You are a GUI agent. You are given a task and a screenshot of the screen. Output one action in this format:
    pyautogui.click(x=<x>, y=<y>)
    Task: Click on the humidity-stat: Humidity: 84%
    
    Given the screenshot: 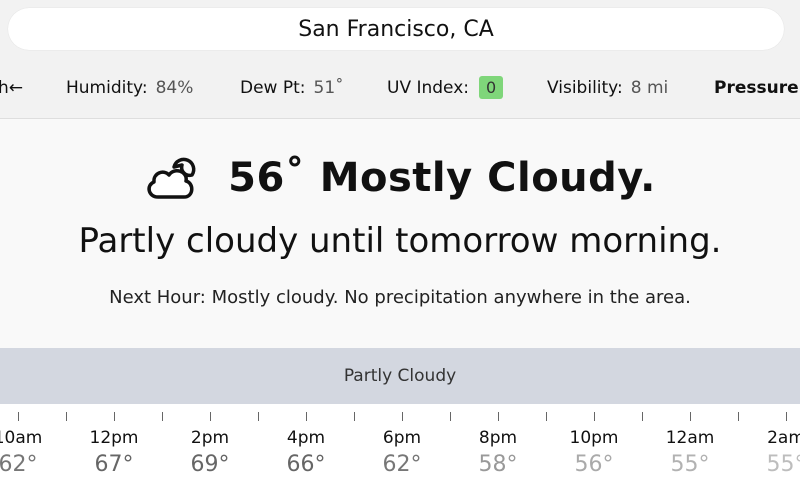 What is the action you would take?
    pyautogui.click(x=129, y=88)
    